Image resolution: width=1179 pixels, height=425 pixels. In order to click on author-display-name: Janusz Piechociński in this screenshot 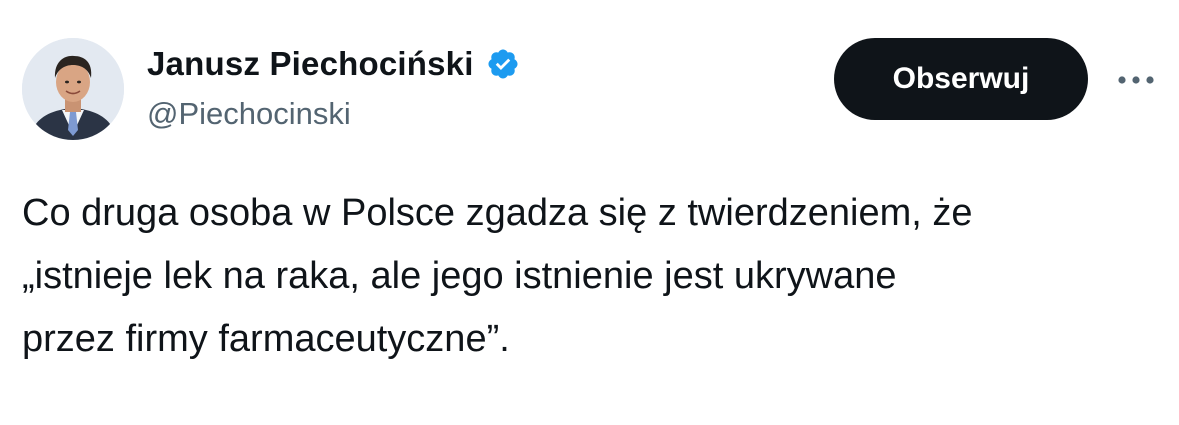, I will do `click(310, 64)`.